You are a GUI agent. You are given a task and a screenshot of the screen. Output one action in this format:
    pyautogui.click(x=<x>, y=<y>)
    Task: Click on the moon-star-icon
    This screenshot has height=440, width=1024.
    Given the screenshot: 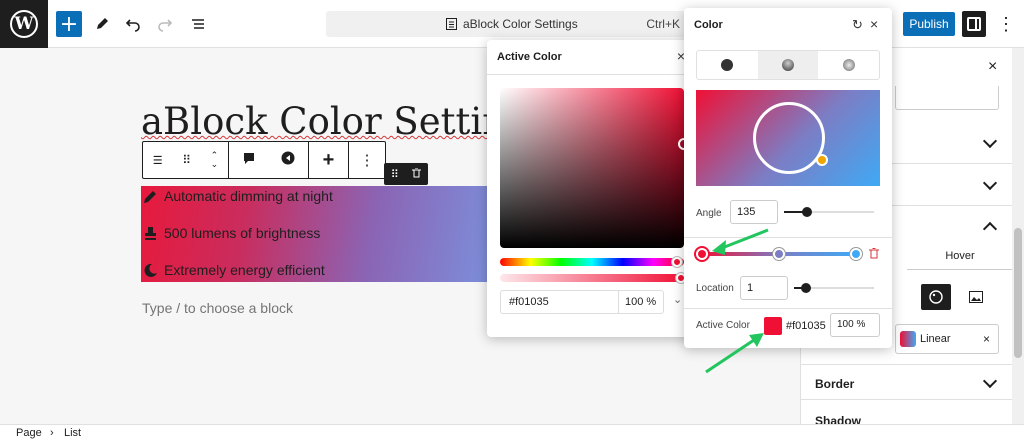 What is the action you would take?
    pyautogui.click(x=150, y=270)
    